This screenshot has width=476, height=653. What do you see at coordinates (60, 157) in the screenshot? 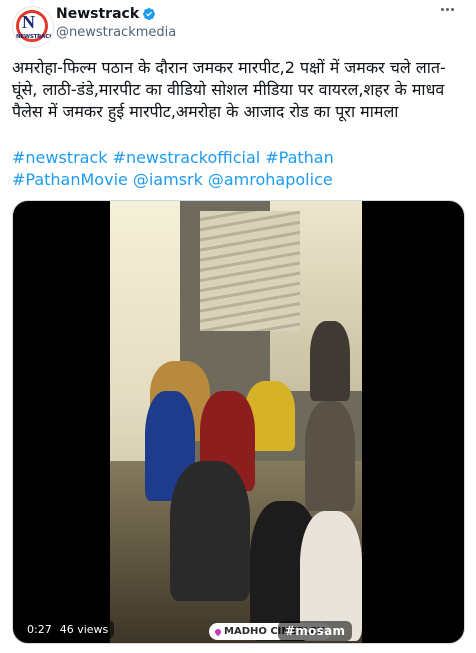
I see `hashtag-newstrack: #newstrack` at bounding box center [60, 157].